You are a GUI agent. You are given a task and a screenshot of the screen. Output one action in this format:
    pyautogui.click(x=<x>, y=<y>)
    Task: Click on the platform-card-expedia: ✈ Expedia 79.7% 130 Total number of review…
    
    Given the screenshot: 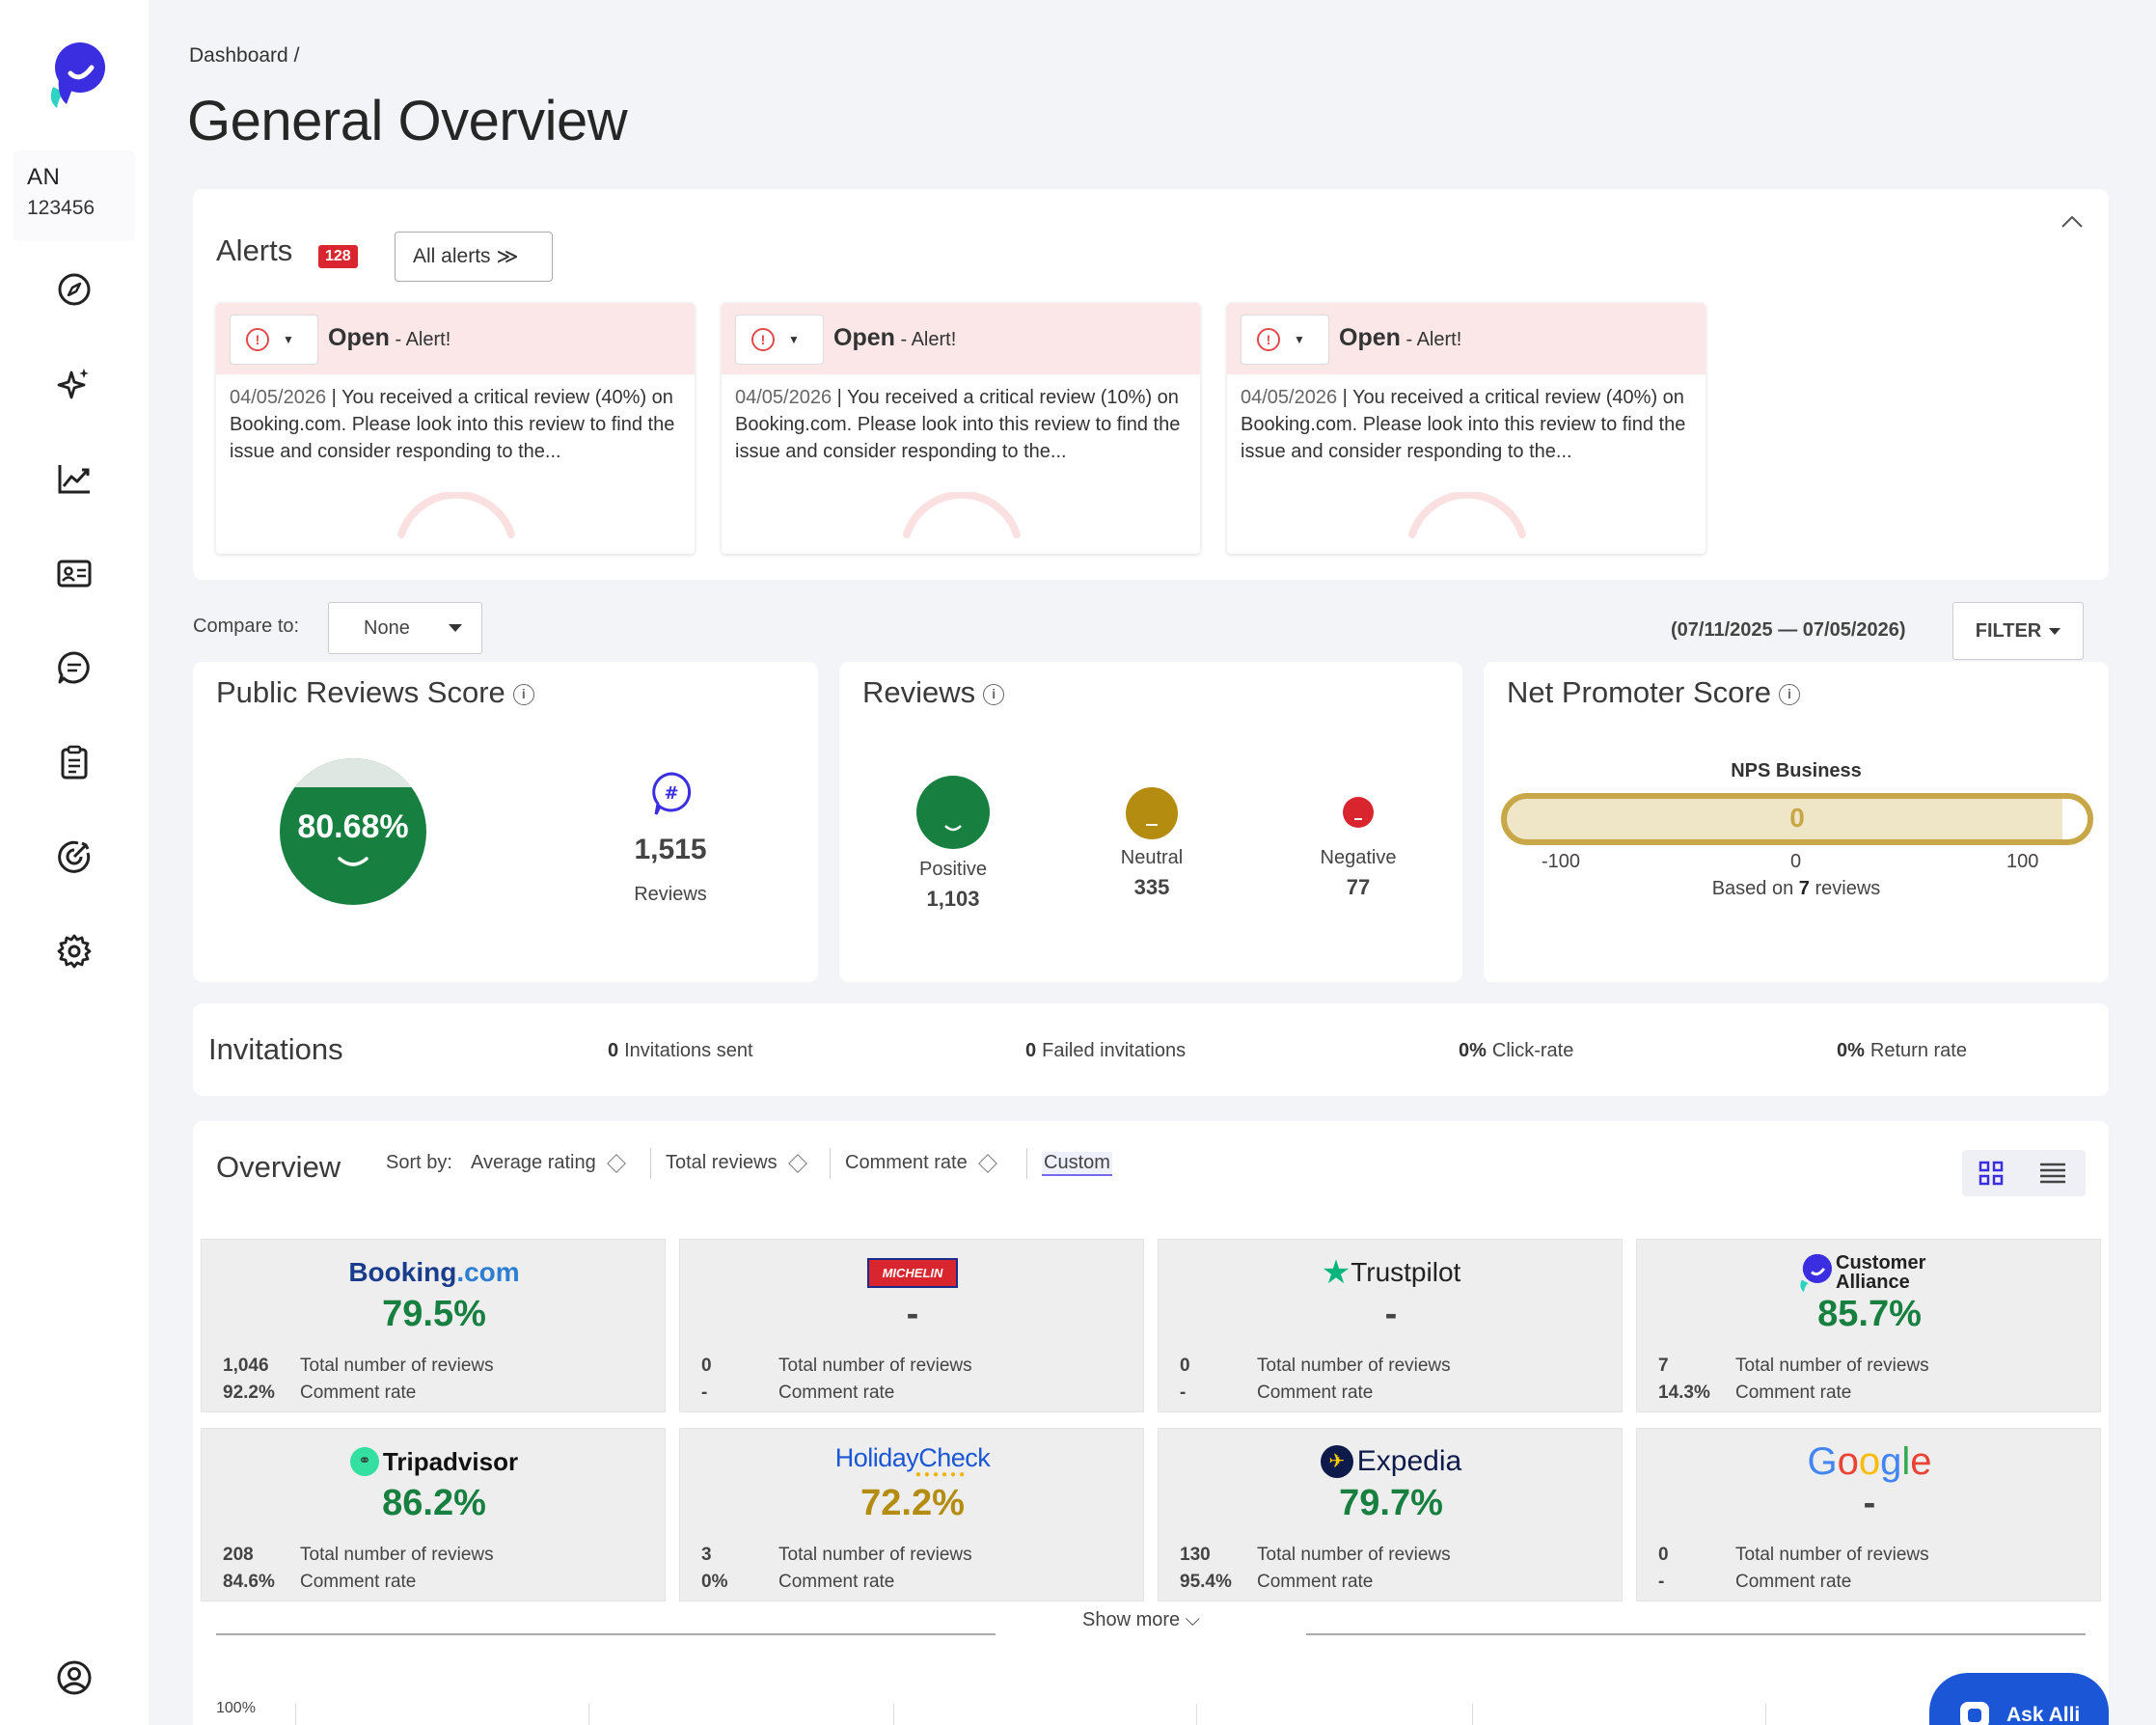 What is the action you would take?
    pyautogui.click(x=1390, y=1515)
    